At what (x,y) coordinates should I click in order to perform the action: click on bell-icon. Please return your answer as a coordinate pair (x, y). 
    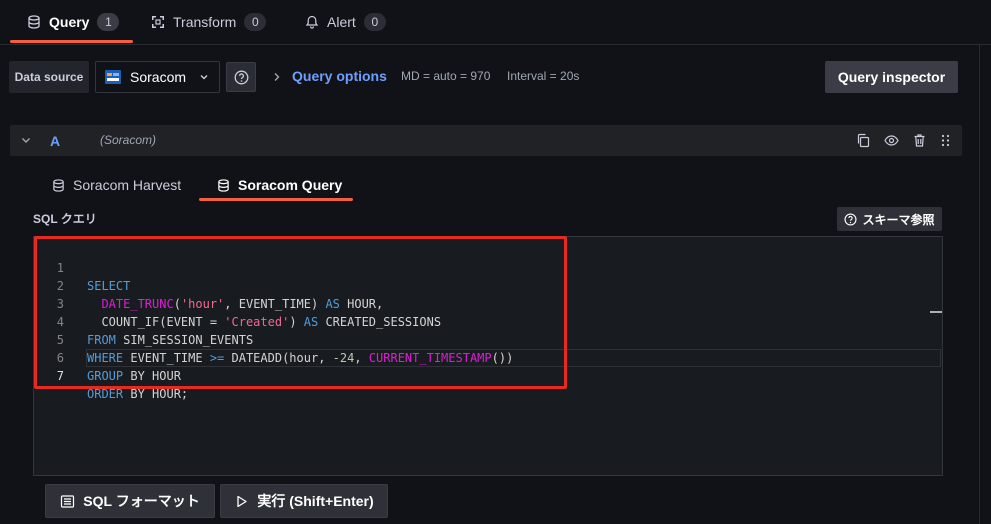
    Looking at the image, I should click on (312, 22).